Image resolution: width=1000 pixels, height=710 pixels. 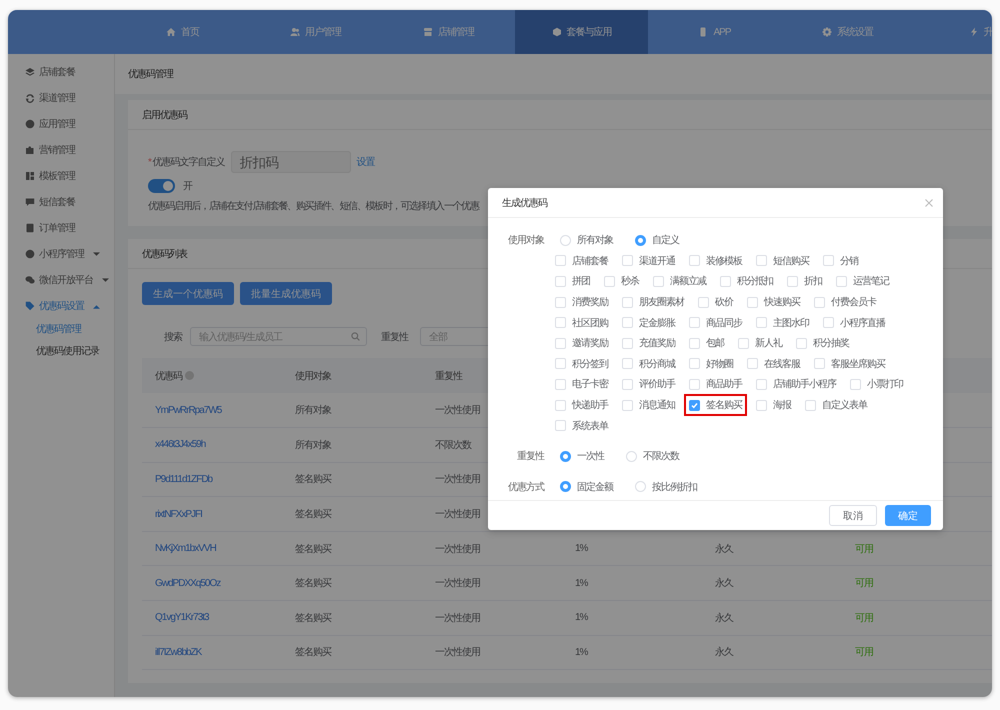 What do you see at coordinates (530, 457) in the screenshot?
I see `form-label: 重复性` at bounding box center [530, 457].